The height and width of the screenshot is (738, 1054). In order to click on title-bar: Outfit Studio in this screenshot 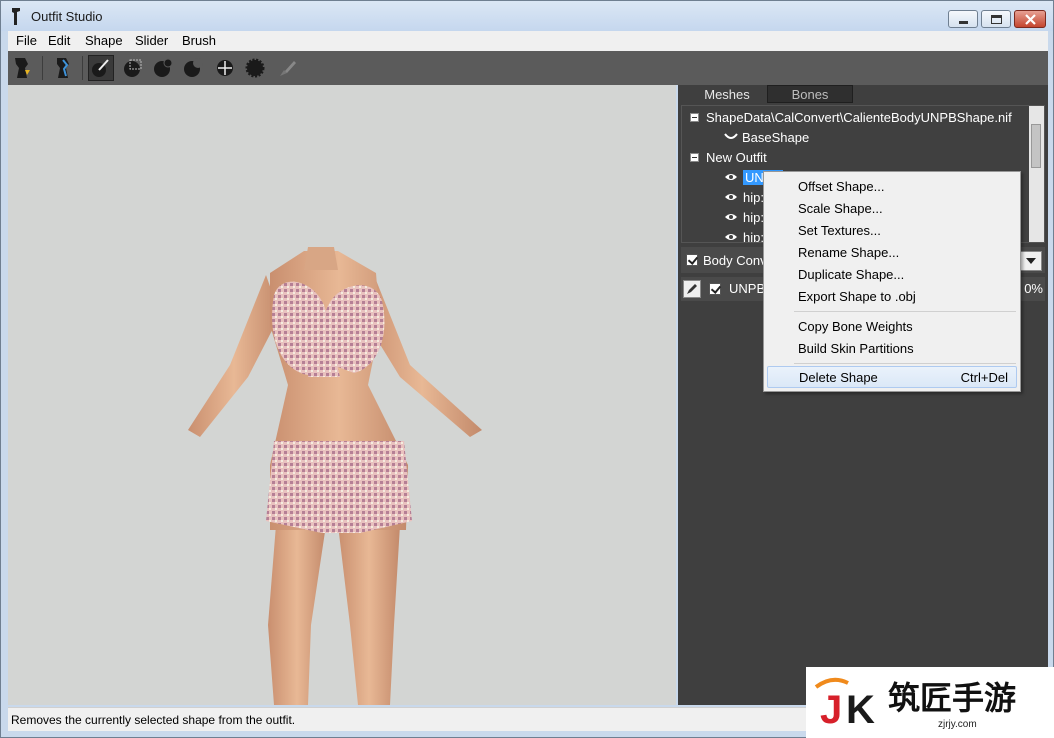, I will do `click(527, 16)`.